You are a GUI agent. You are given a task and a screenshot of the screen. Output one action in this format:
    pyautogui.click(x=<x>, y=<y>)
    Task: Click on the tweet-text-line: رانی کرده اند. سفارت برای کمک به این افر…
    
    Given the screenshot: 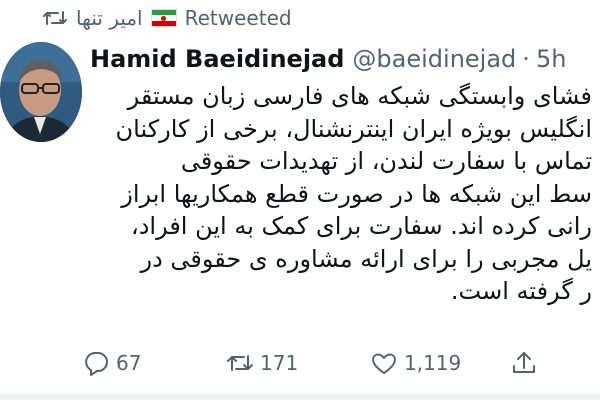 What is the action you would take?
    pyautogui.click(x=361, y=226)
    